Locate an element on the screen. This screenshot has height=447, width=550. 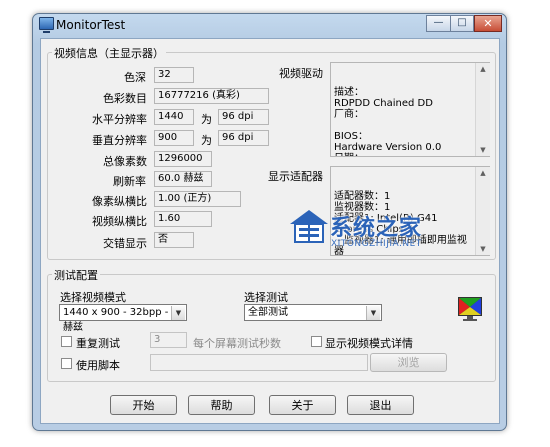
color-count-label: 色彩数目 is located at coordinates (125, 98).